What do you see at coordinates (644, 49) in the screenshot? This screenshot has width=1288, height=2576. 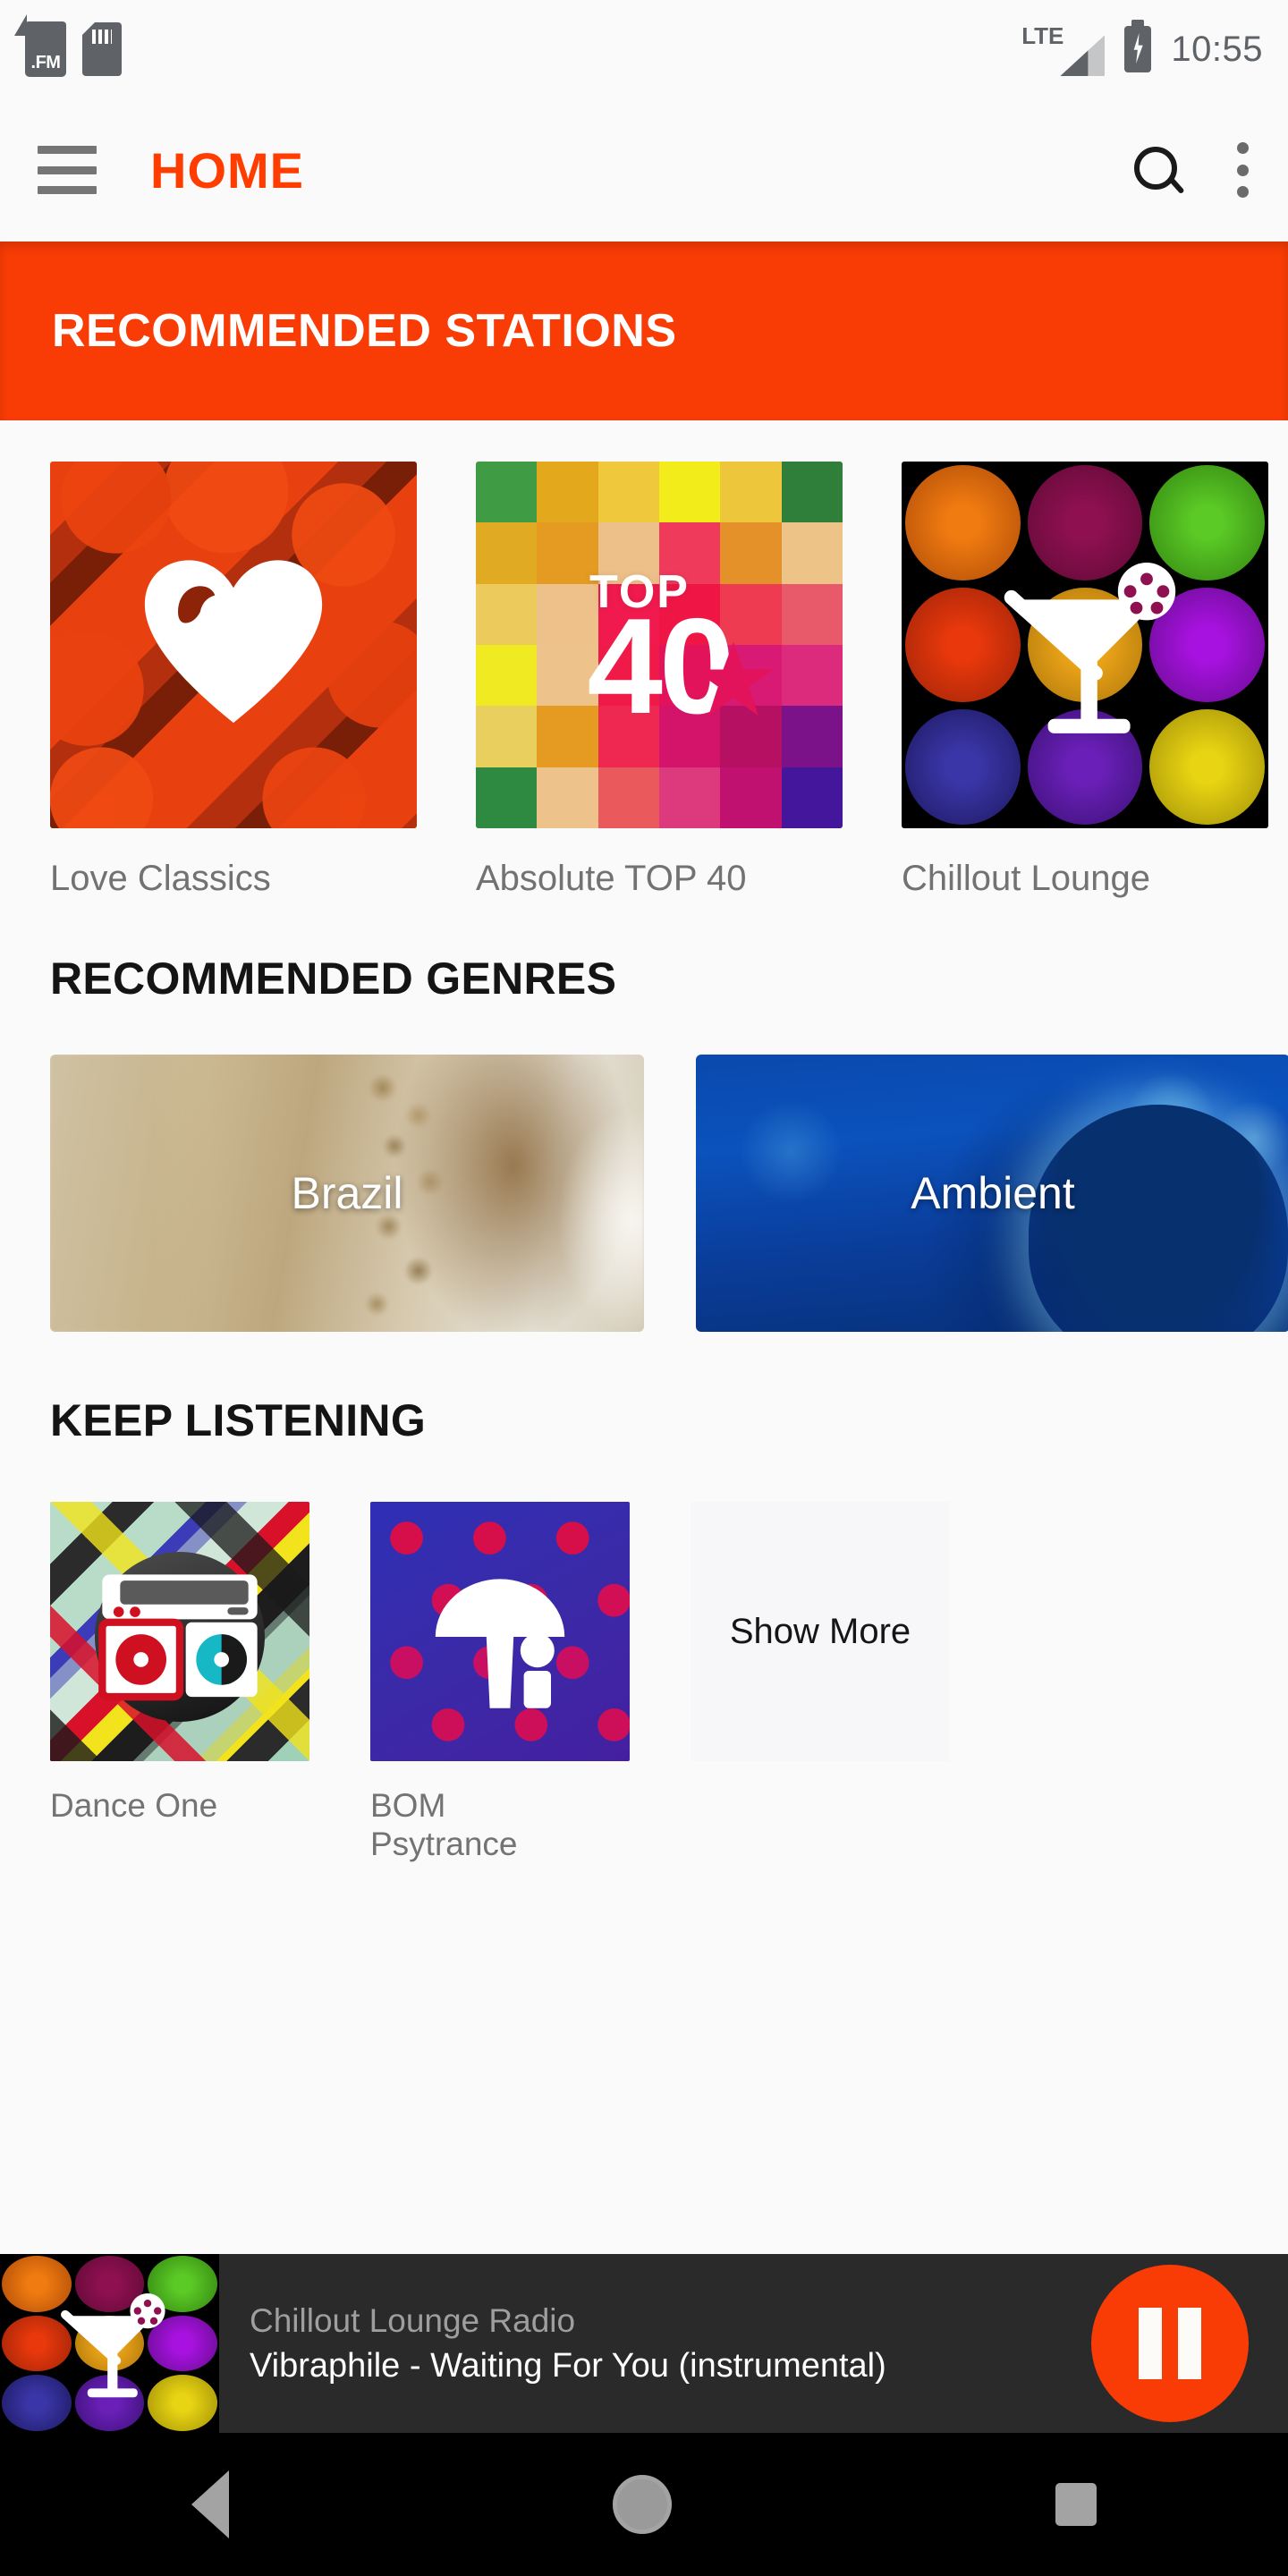 I see `status-bar: .FM LTE 10:55` at bounding box center [644, 49].